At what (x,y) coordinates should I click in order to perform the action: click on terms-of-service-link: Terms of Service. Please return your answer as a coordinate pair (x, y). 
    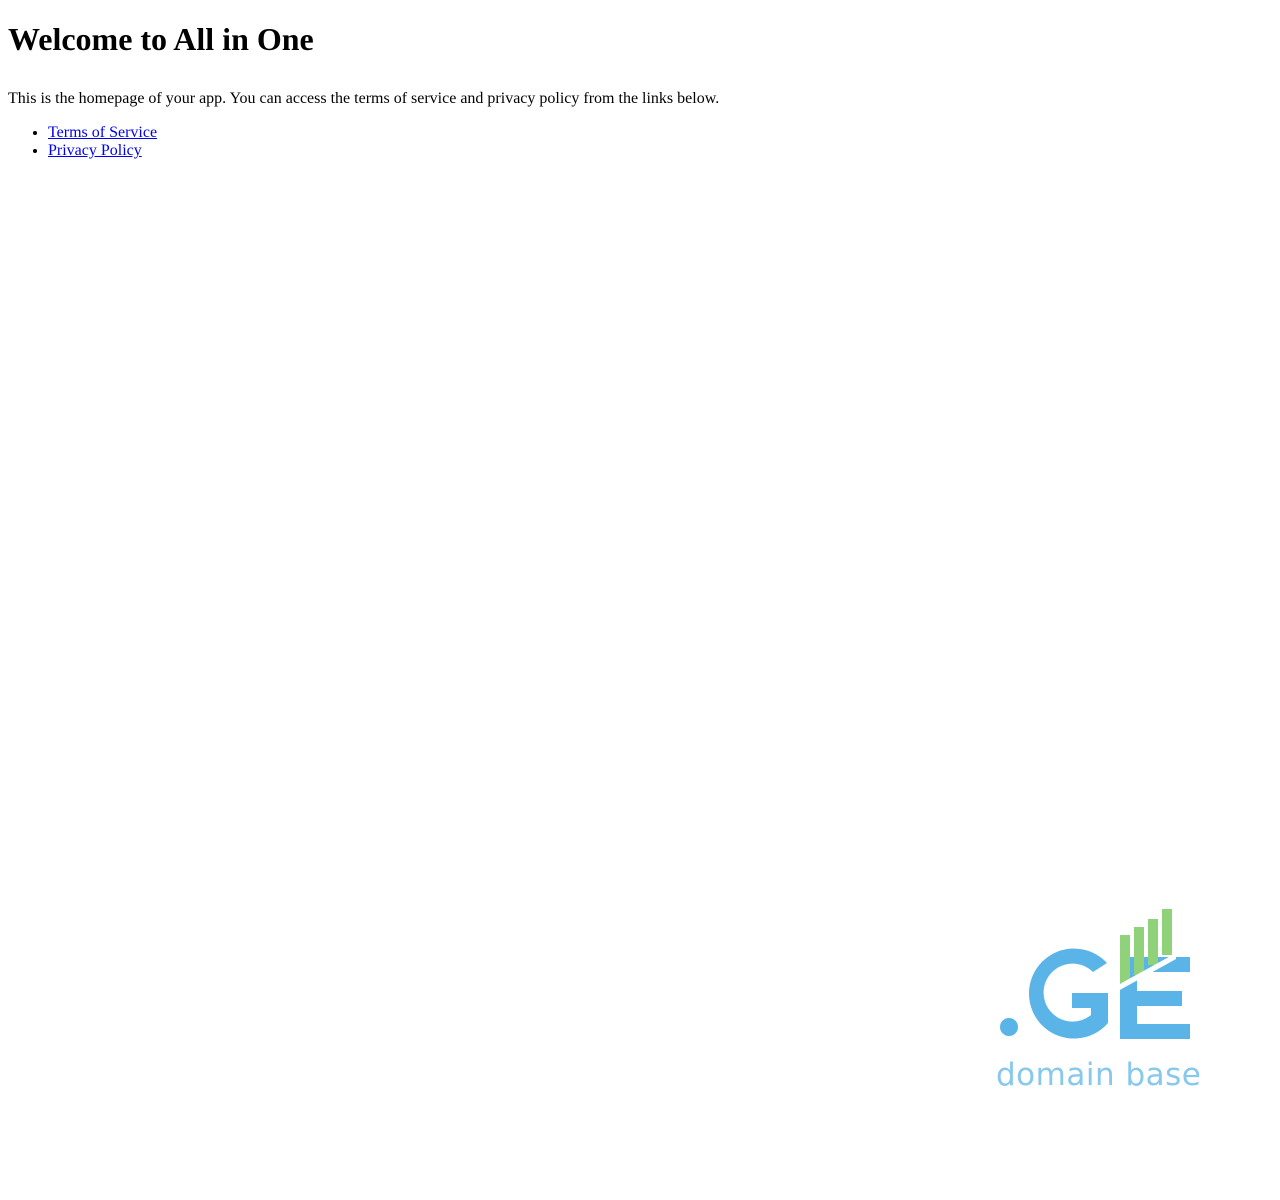
    Looking at the image, I should click on (102, 132).